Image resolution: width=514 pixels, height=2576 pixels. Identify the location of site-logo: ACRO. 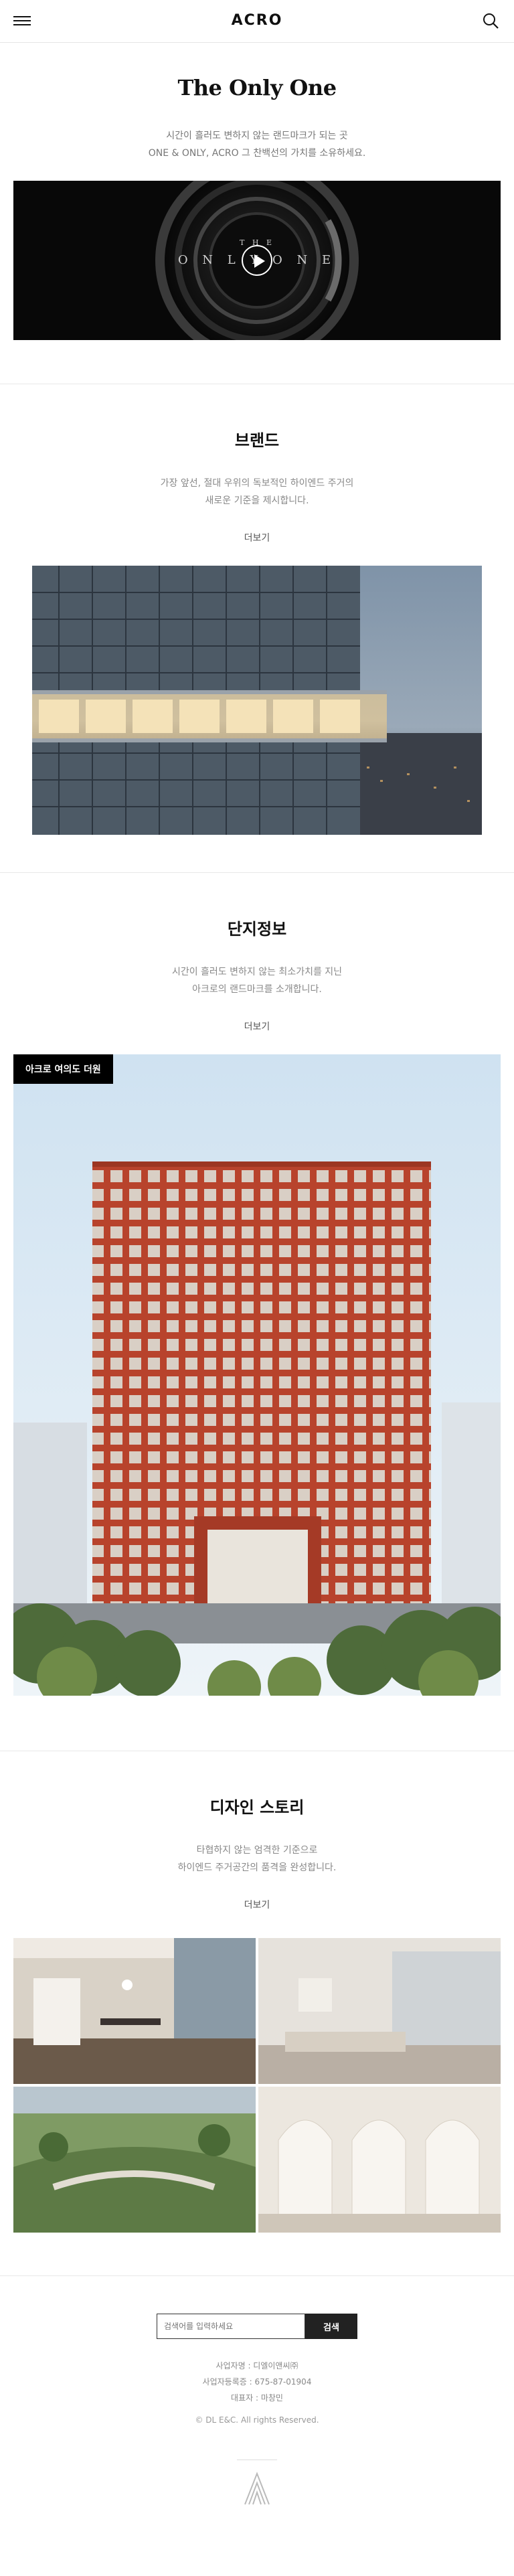
(257, 21).